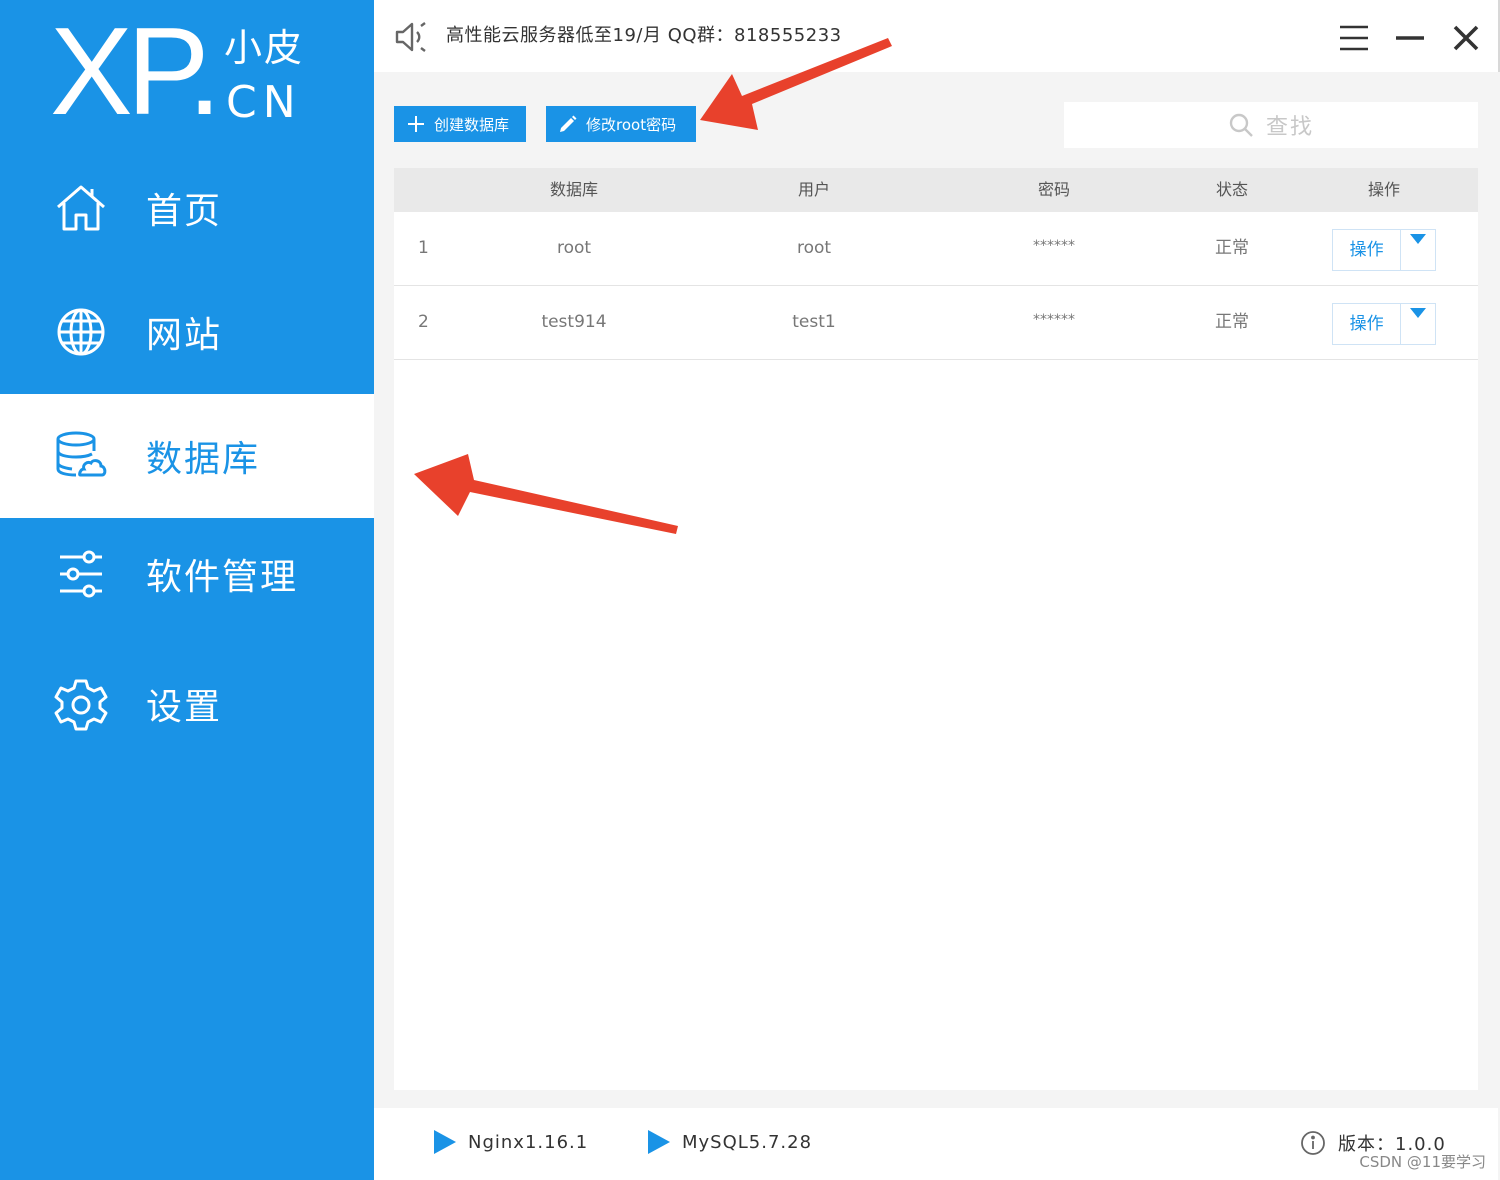 The height and width of the screenshot is (1180, 1500). What do you see at coordinates (81, 705) in the screenshot?
I see `gear-icon` at bounding box center [81, 705].